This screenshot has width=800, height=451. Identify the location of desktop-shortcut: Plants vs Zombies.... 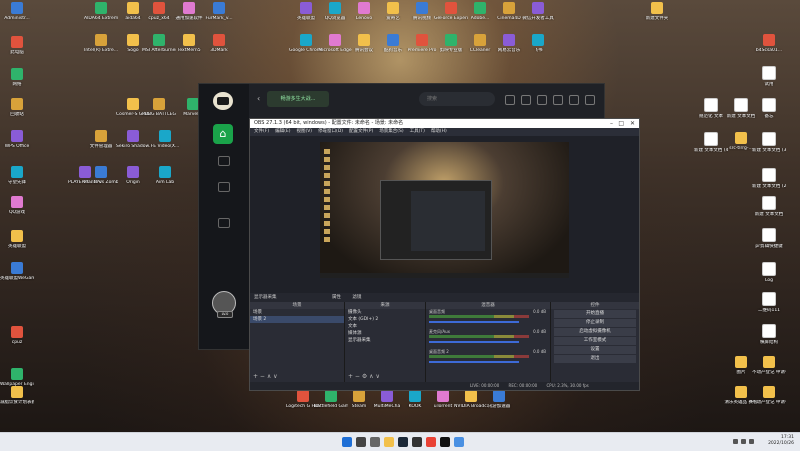
(101, 175).